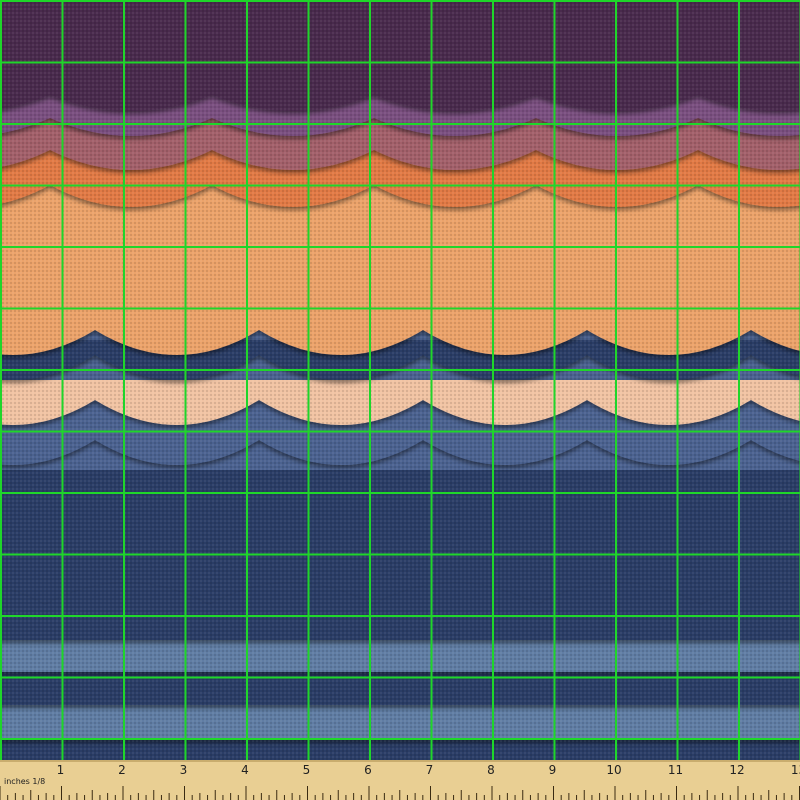 The image size is (800, 800). What do you see at coordinates (553, 770) in the screenshot?
I see `ruler-number: 9` at bounding box center [553, 770].